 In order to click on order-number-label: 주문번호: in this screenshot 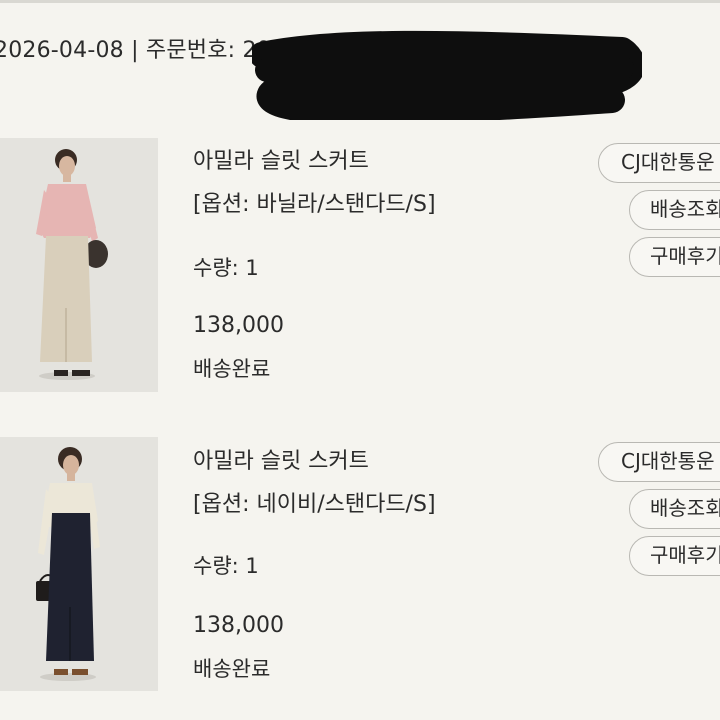, I will do `click(190, 50)`.